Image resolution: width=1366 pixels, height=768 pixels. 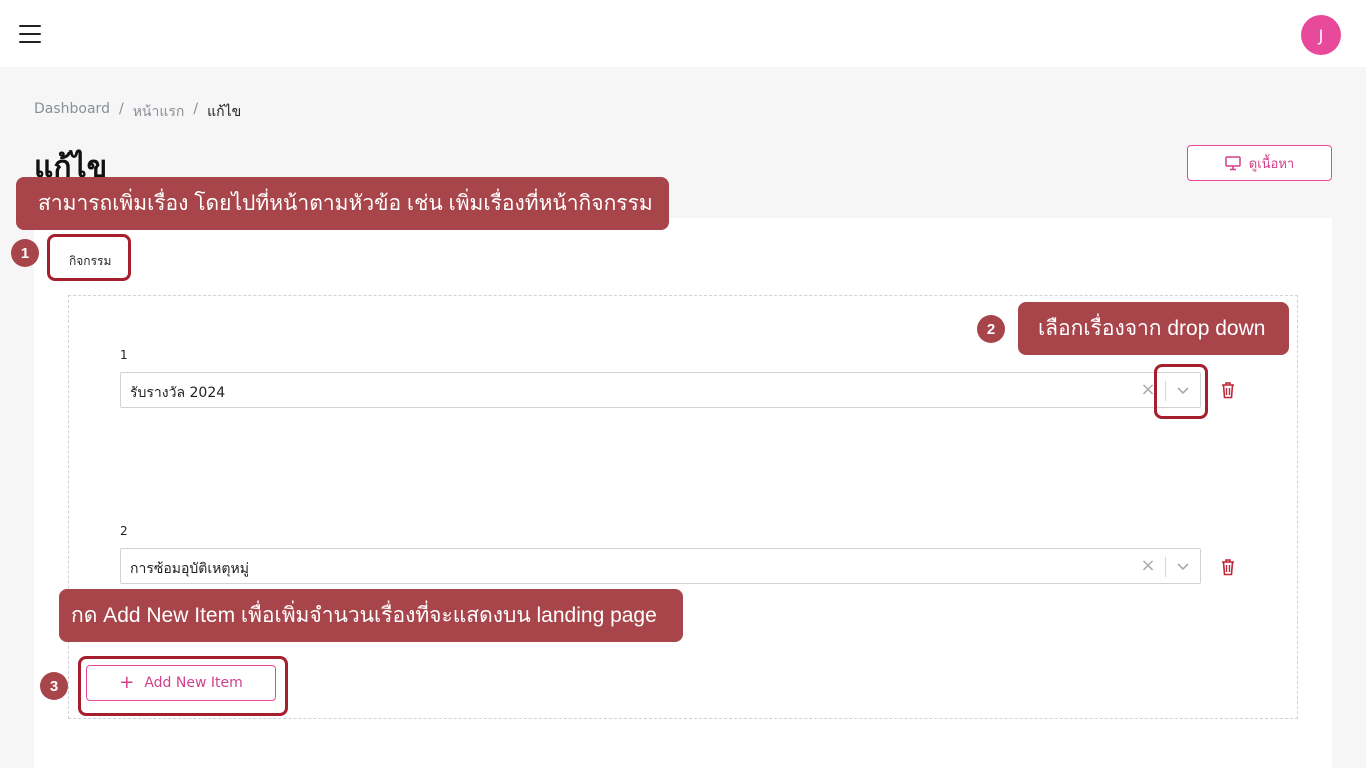 I want to click on highlight-add-button, so click(x=183, y=686).